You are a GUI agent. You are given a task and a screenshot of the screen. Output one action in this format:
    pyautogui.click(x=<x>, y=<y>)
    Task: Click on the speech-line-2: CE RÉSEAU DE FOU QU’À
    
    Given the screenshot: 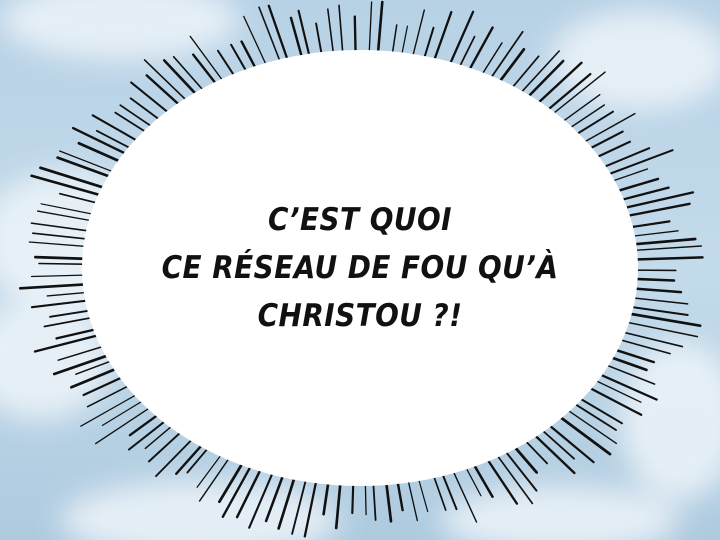 What is the action you would take?
    pyautogui.click(x=360, y=268)
    